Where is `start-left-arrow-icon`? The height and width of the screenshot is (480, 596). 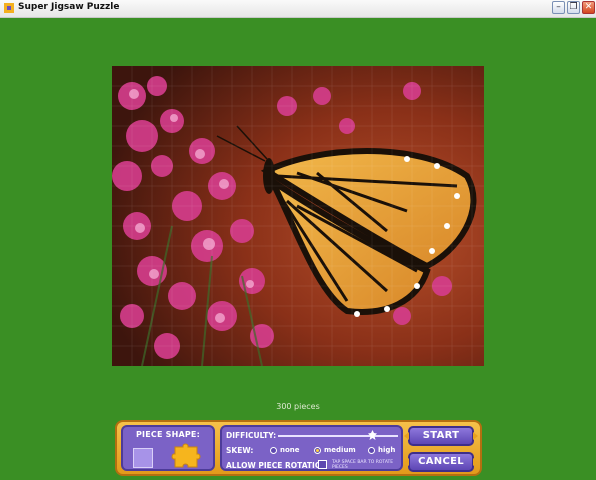
start-left-arrow-icon is located at coordinates (406, 436).